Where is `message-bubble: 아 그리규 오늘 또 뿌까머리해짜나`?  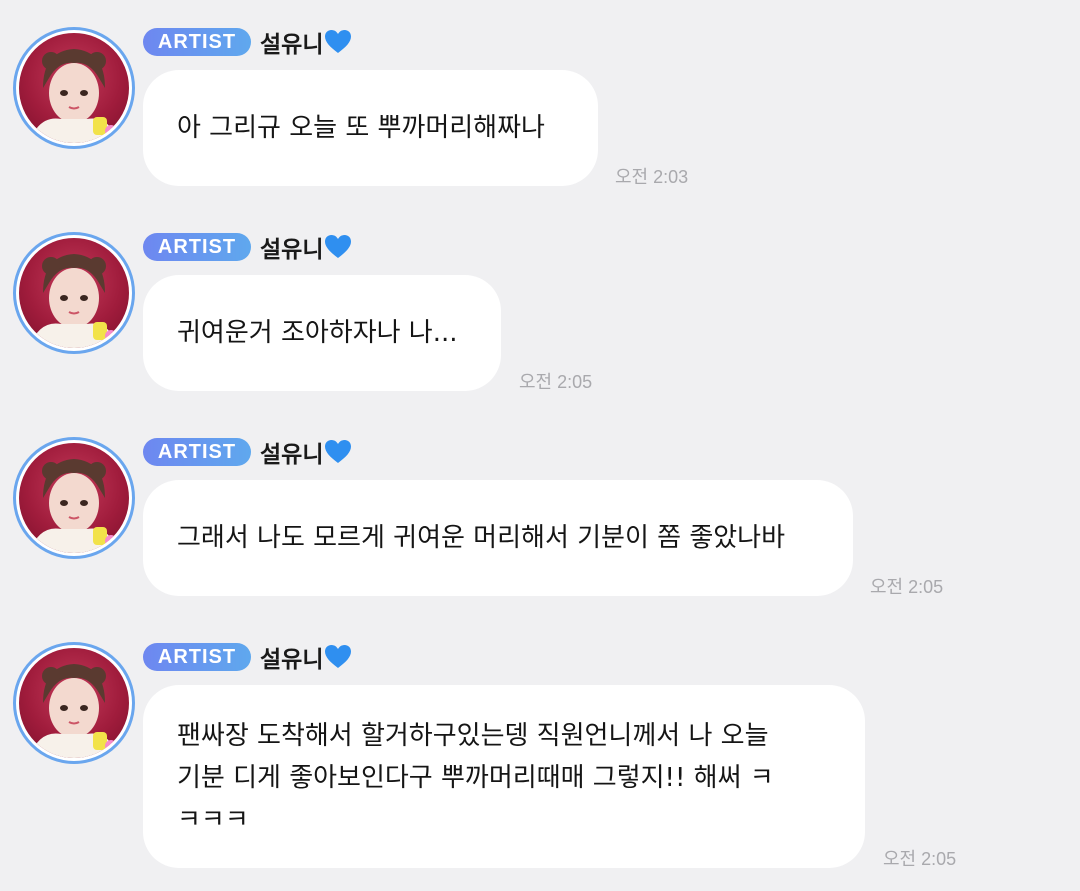 message-bubble: 아 그리규 오늘 또 뿌까머리해짜나 is located at coordinates (370, 128).